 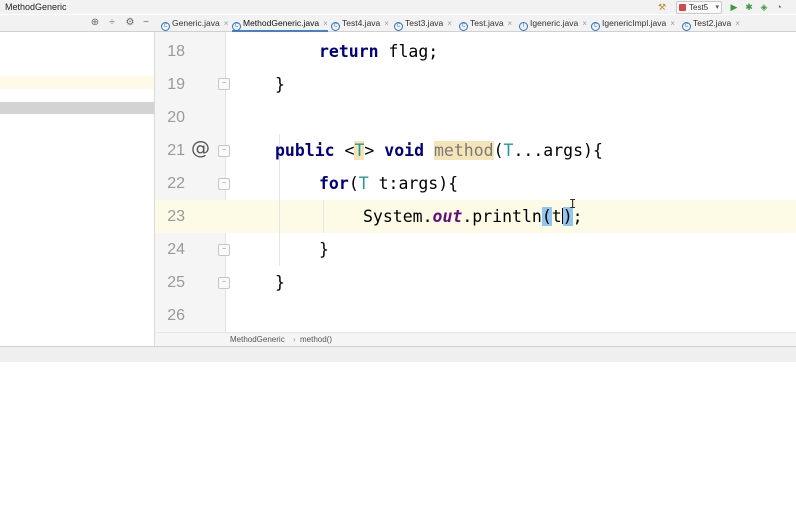 What do you see at coordinates (558, 150) in the screenshot?
I see `code-text: ...args){` at bounding box center [558, 150].